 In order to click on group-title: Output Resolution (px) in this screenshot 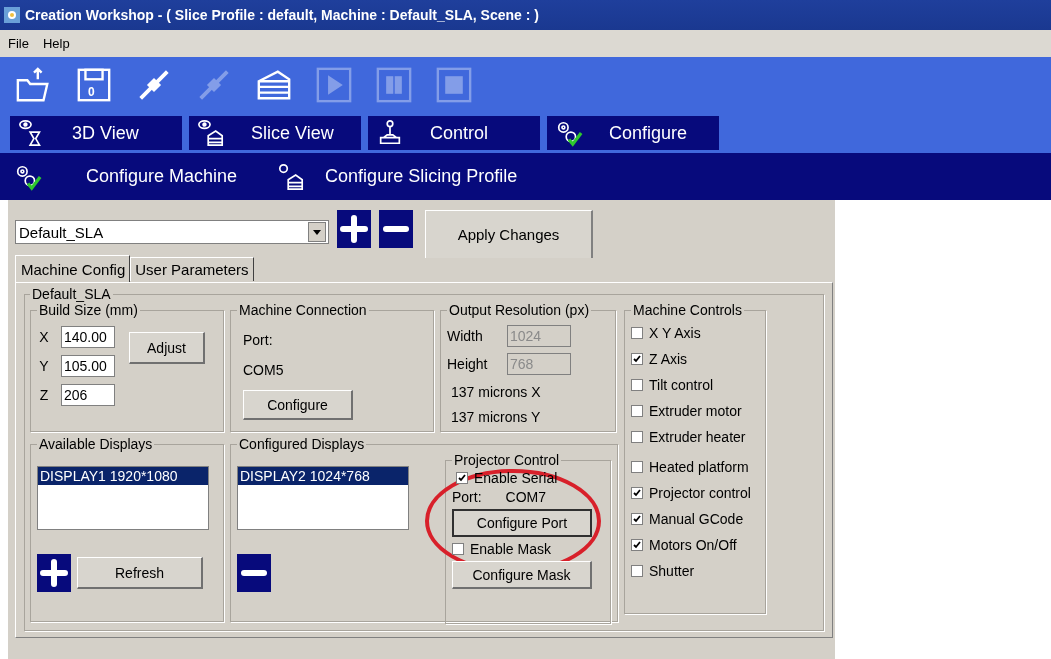, I will do `click(519, 310)`.